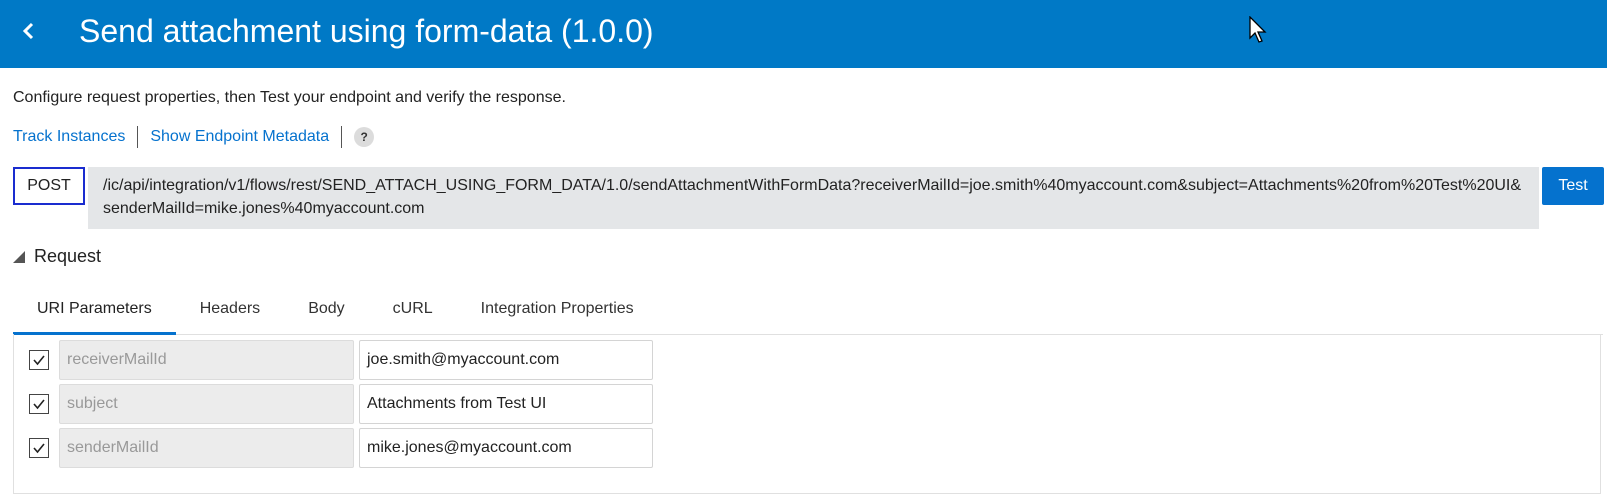 The height and width of the screenshot is (494, 1607). What do you see at coordinates (1573, 186) in the screenshot?
I see `test-button: Test` at bounding box center [1573, 186].